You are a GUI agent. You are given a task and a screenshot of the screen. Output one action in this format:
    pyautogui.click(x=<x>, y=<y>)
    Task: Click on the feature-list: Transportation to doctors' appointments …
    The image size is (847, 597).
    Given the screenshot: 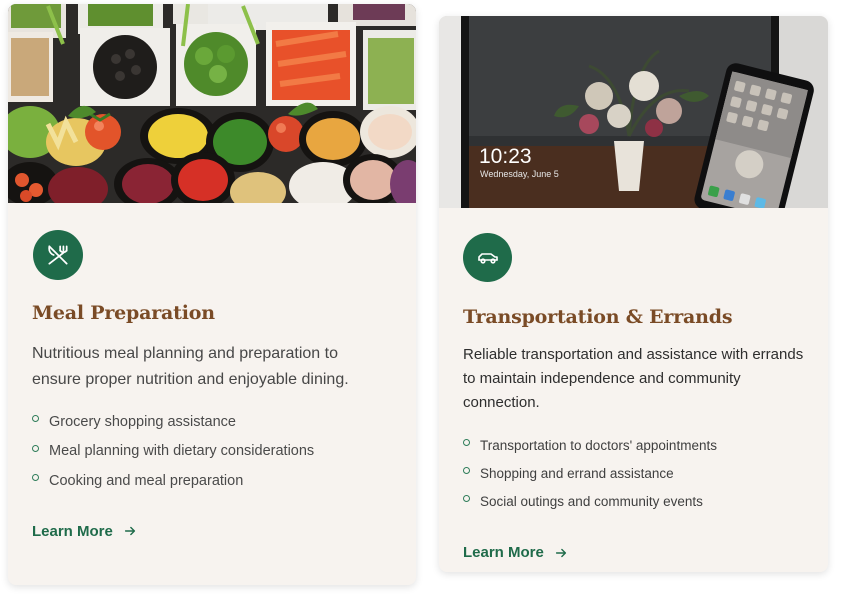 What is the action you would take?
    pyautogui.click(x=633, y=473)
    